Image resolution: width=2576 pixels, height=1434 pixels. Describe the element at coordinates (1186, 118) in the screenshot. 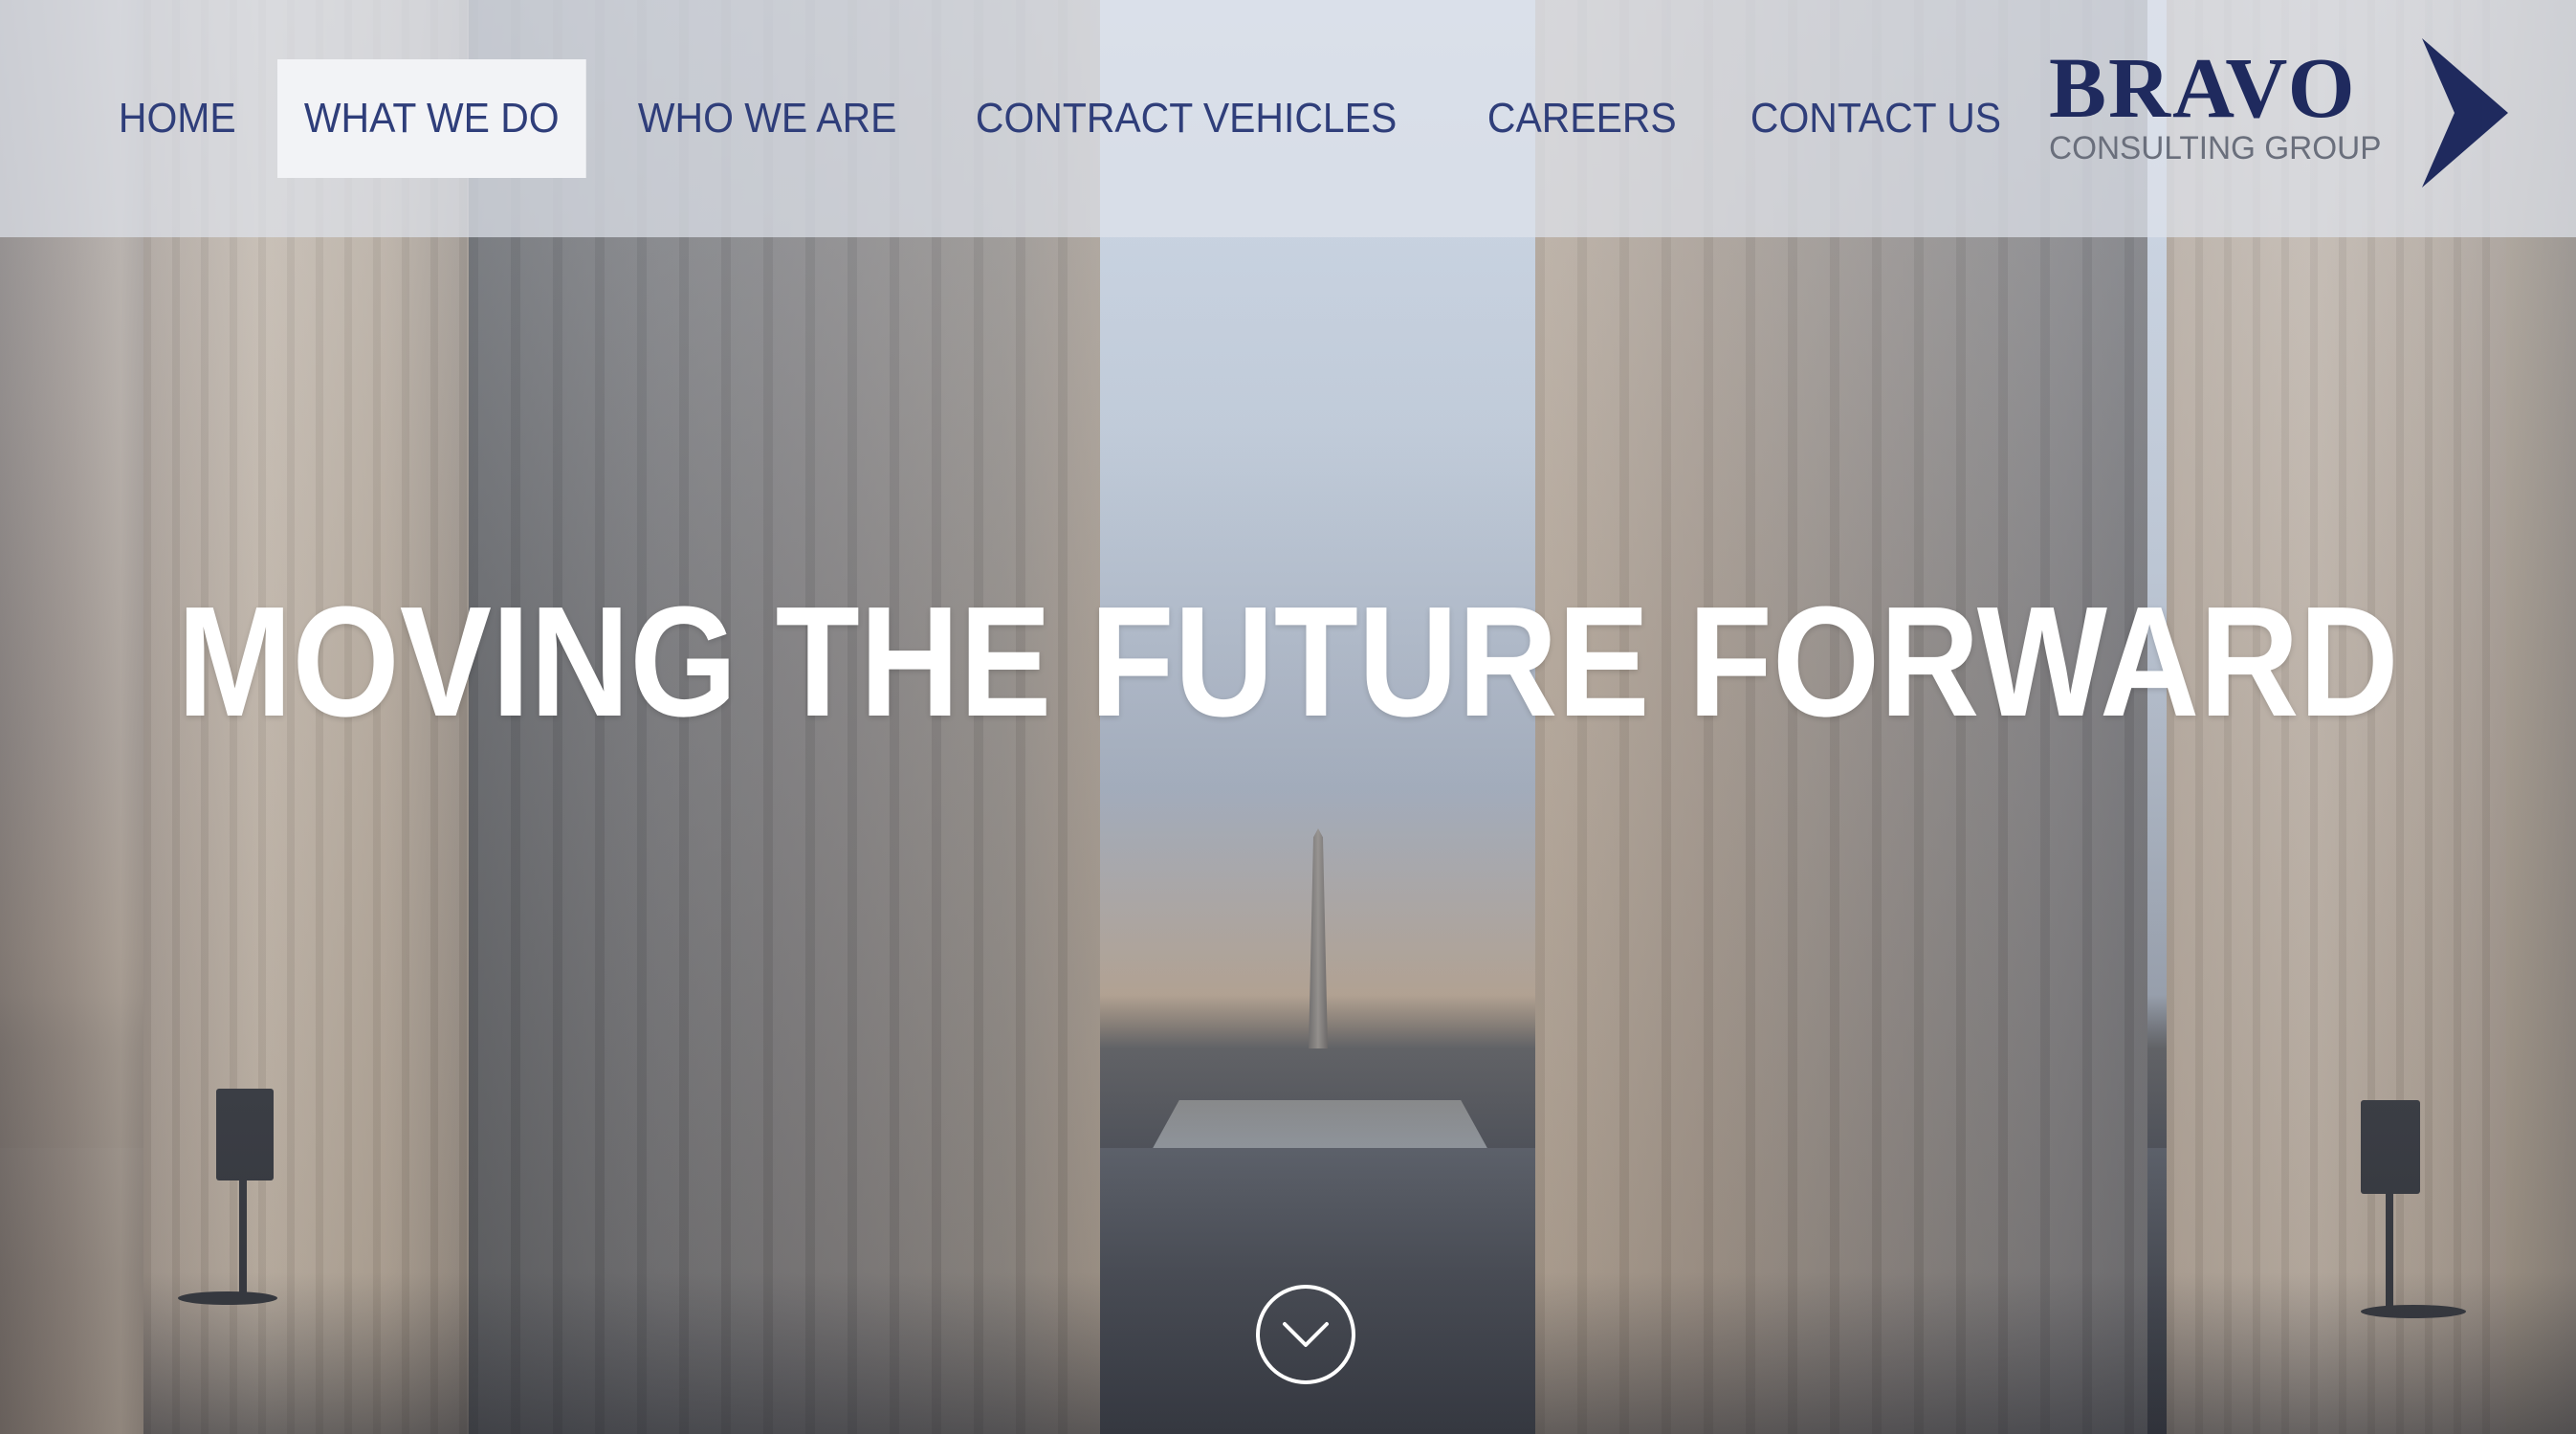

I see `nav-item-contract-vehicles: CONTRACT VEHICLES` at that location.